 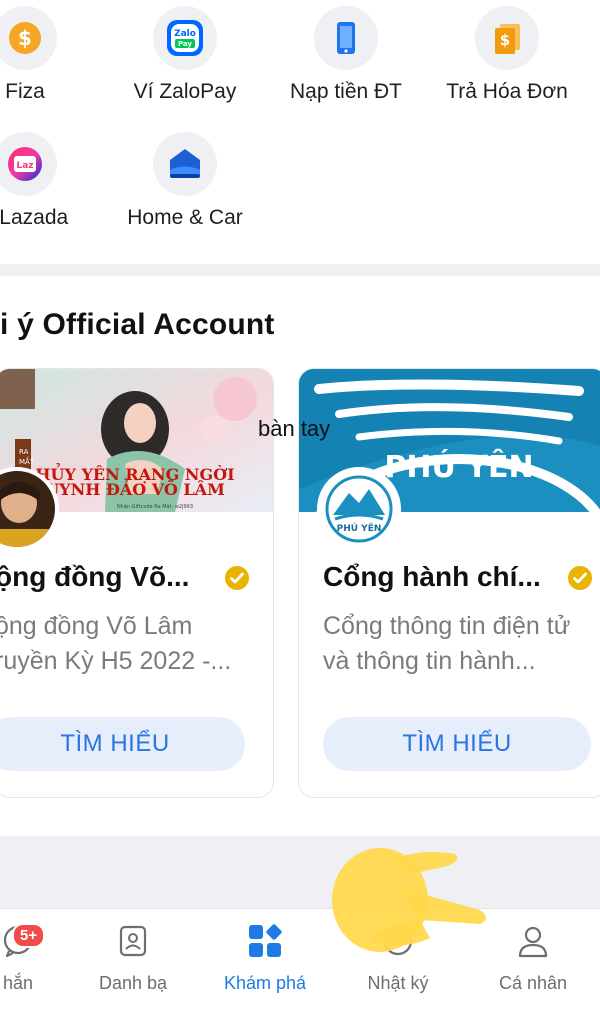 What do you see at coordinates (265, 983) in the screenshot?
I see `tab-label: Khám phá` at bounding box center [265, 983].